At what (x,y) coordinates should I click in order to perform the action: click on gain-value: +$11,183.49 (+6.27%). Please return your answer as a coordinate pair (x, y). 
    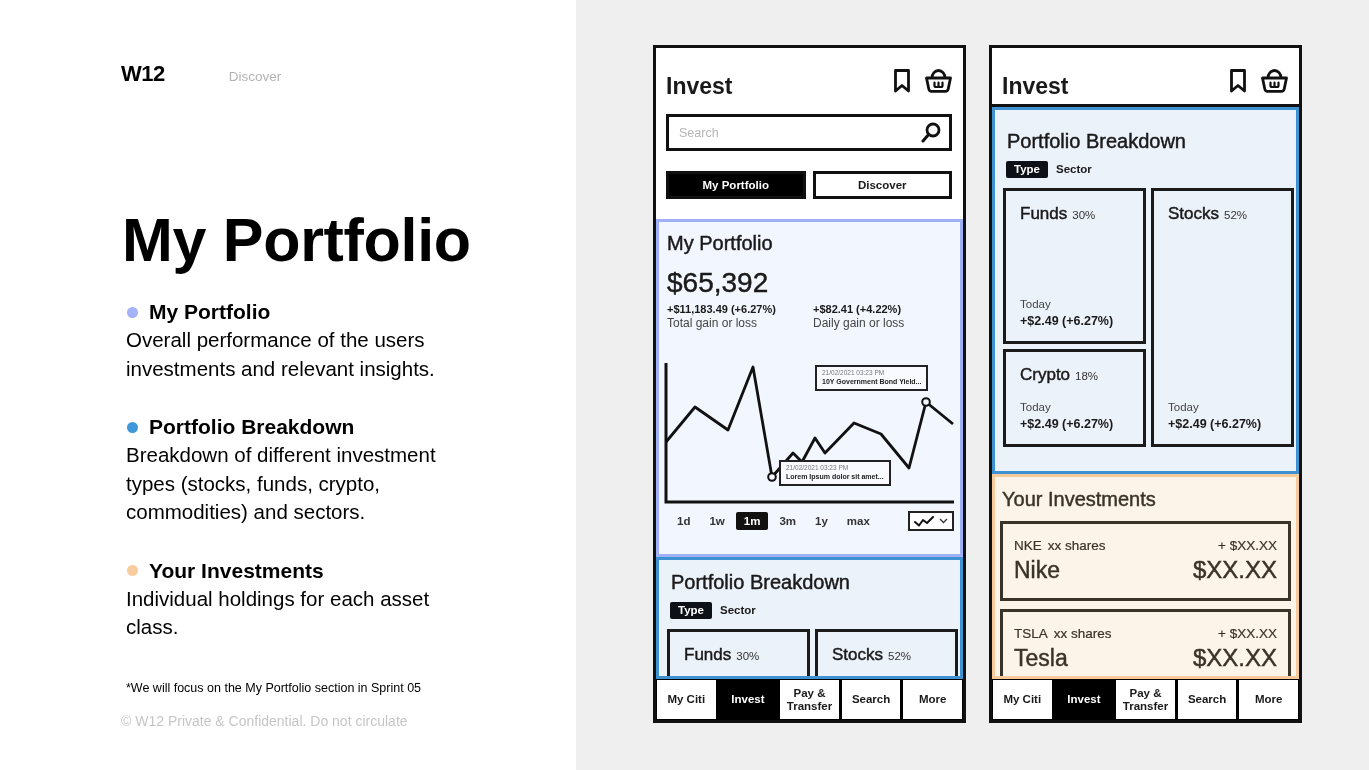
    Looking at the image, I should click on (721, 309).